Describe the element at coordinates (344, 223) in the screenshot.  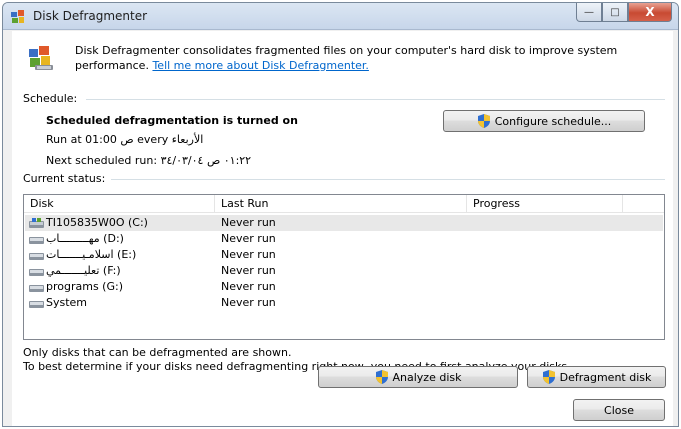
I see `disk-row-c: TI105835W0O (C:) Never run` at that location.